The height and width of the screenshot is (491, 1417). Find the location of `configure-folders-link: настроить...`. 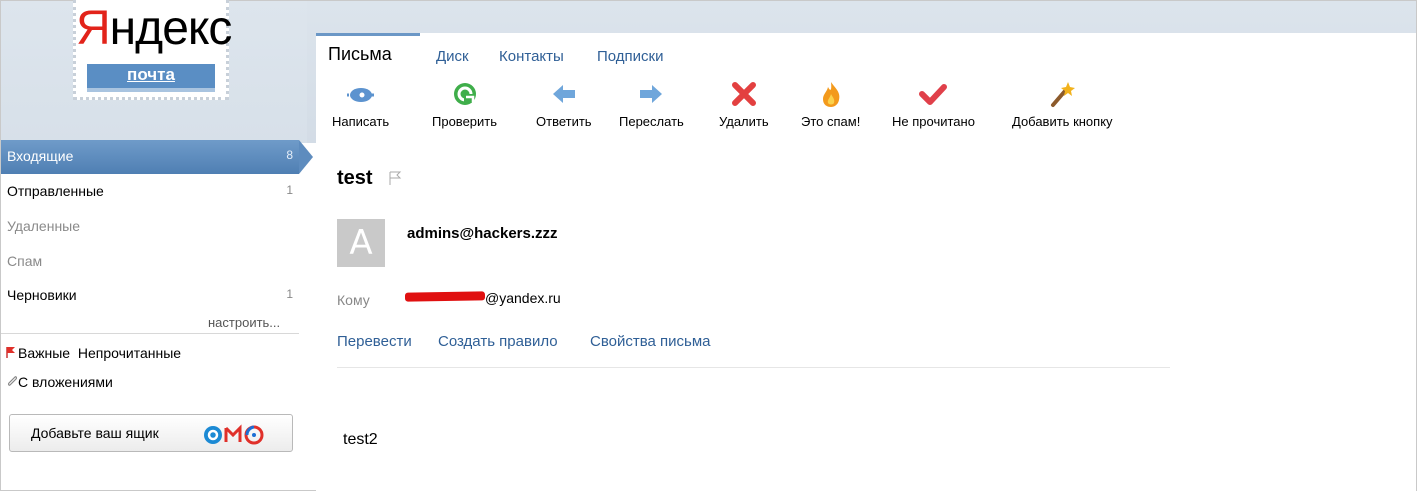

configure-folders-link: настроить... is located at coordinates (244, 322).